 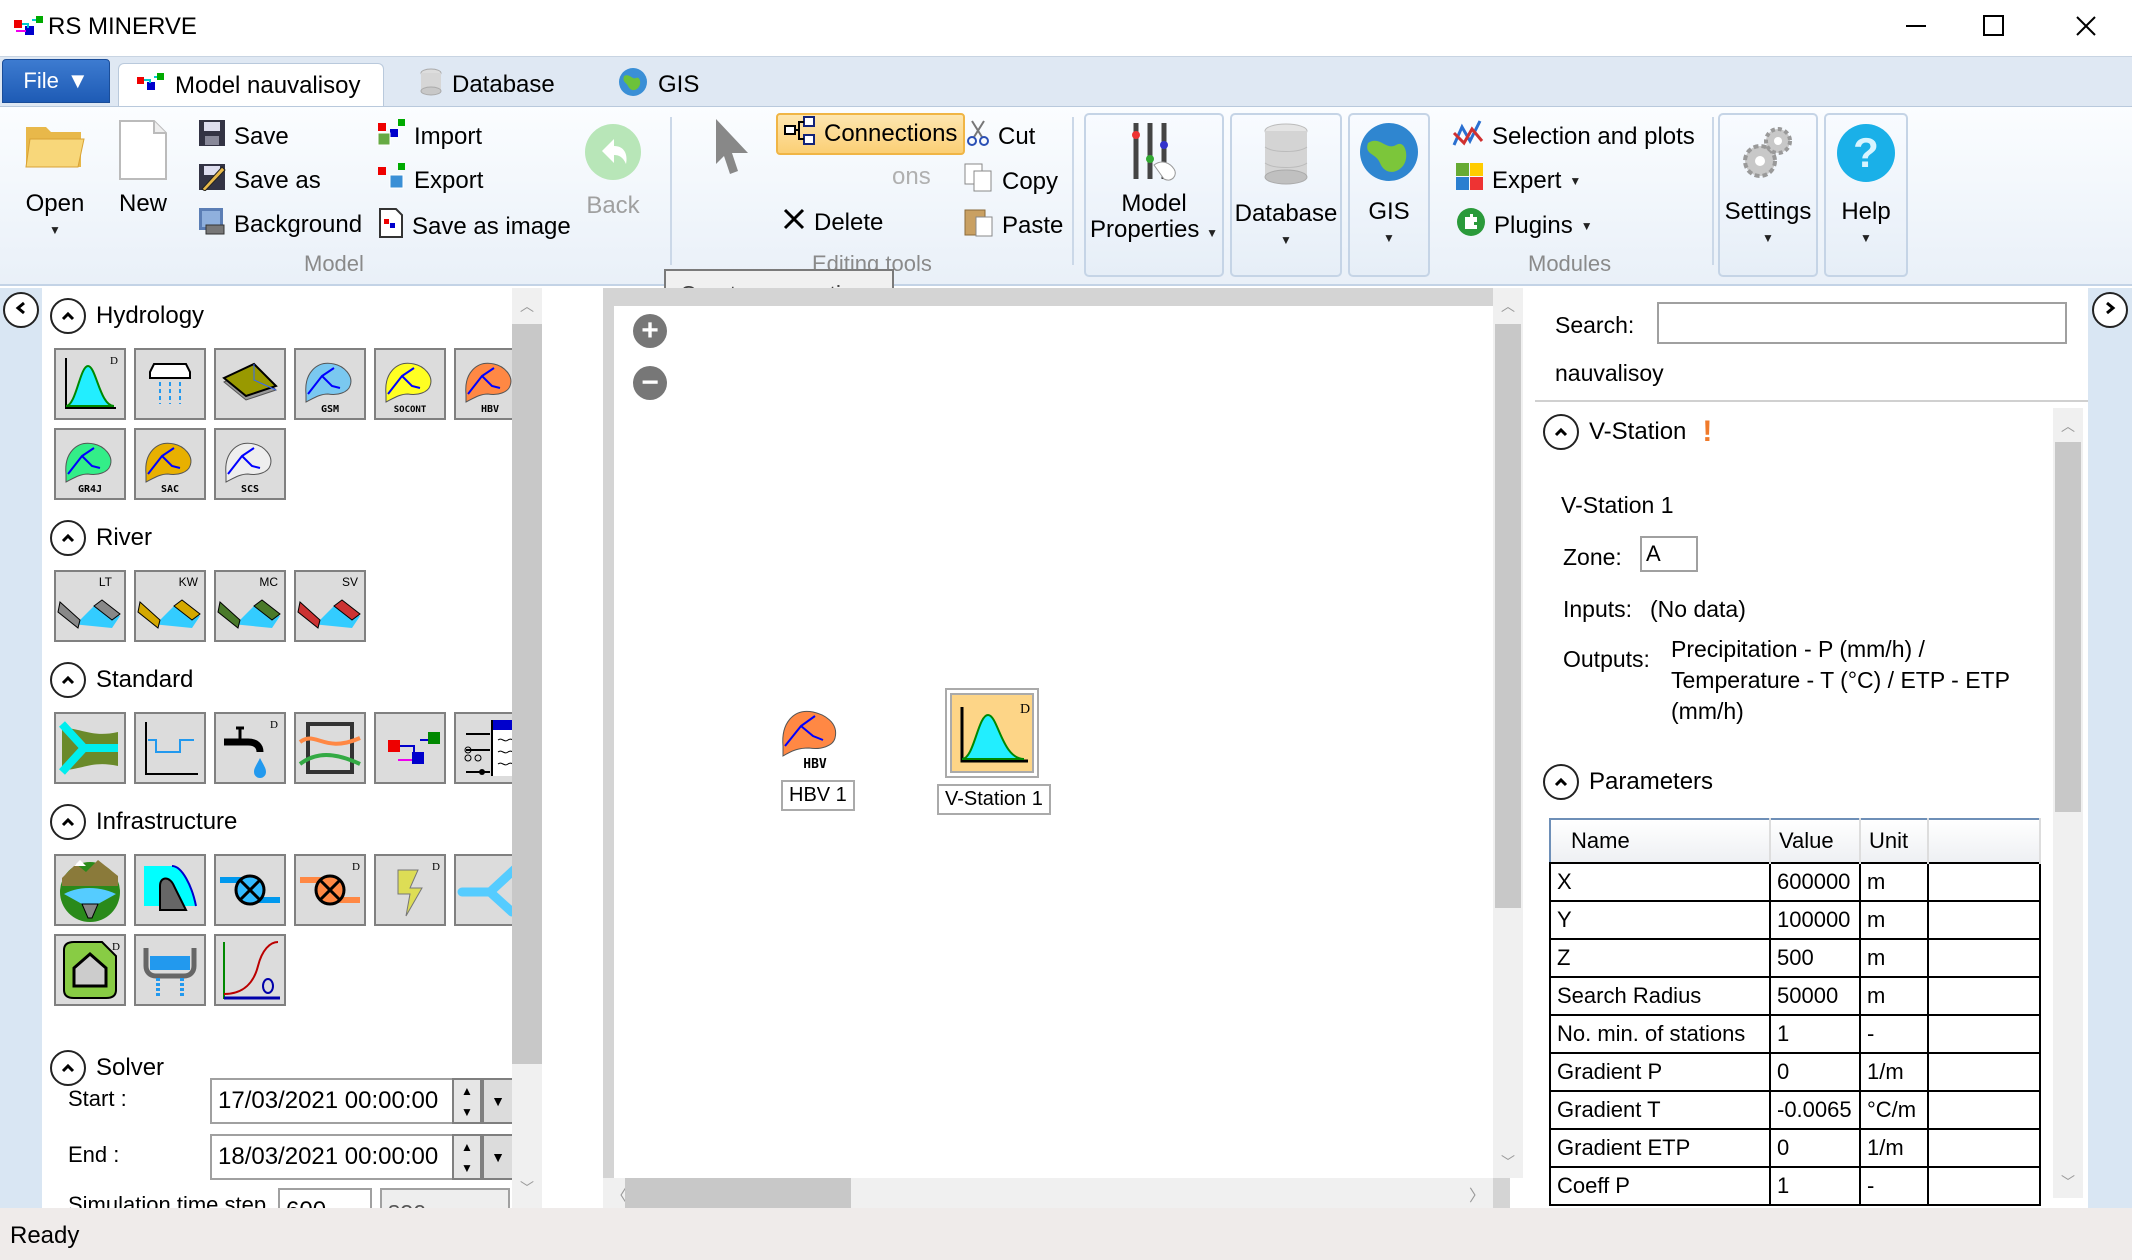 I want to click on zone-input, so click(x=1669, y=554).